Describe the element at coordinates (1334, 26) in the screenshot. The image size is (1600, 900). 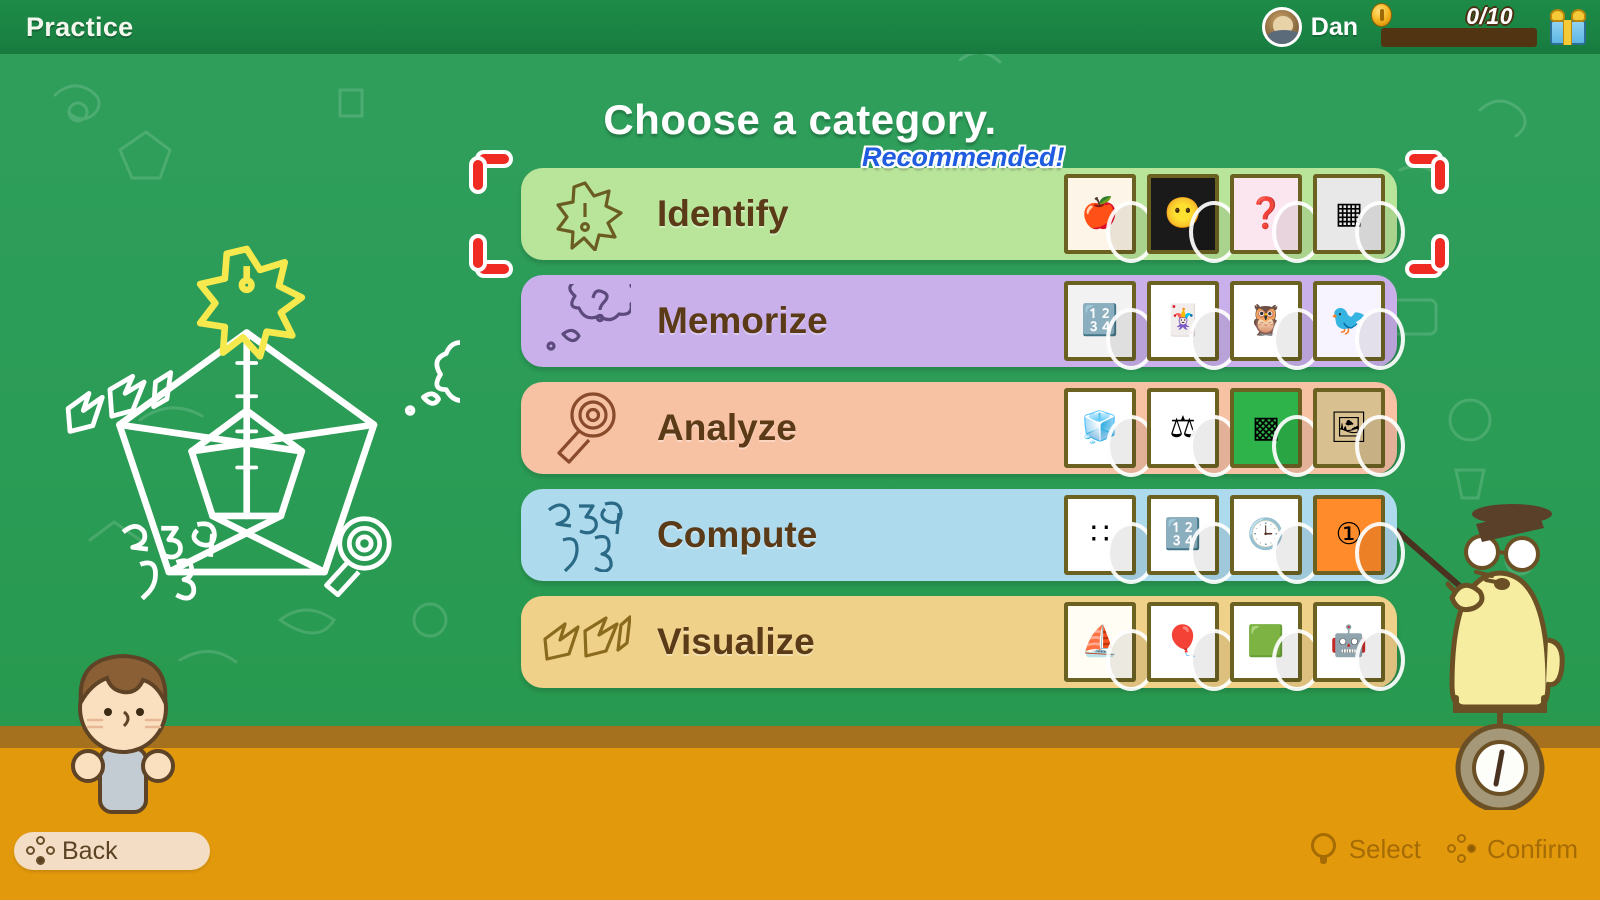
I see `username-label: Dan` at that location.